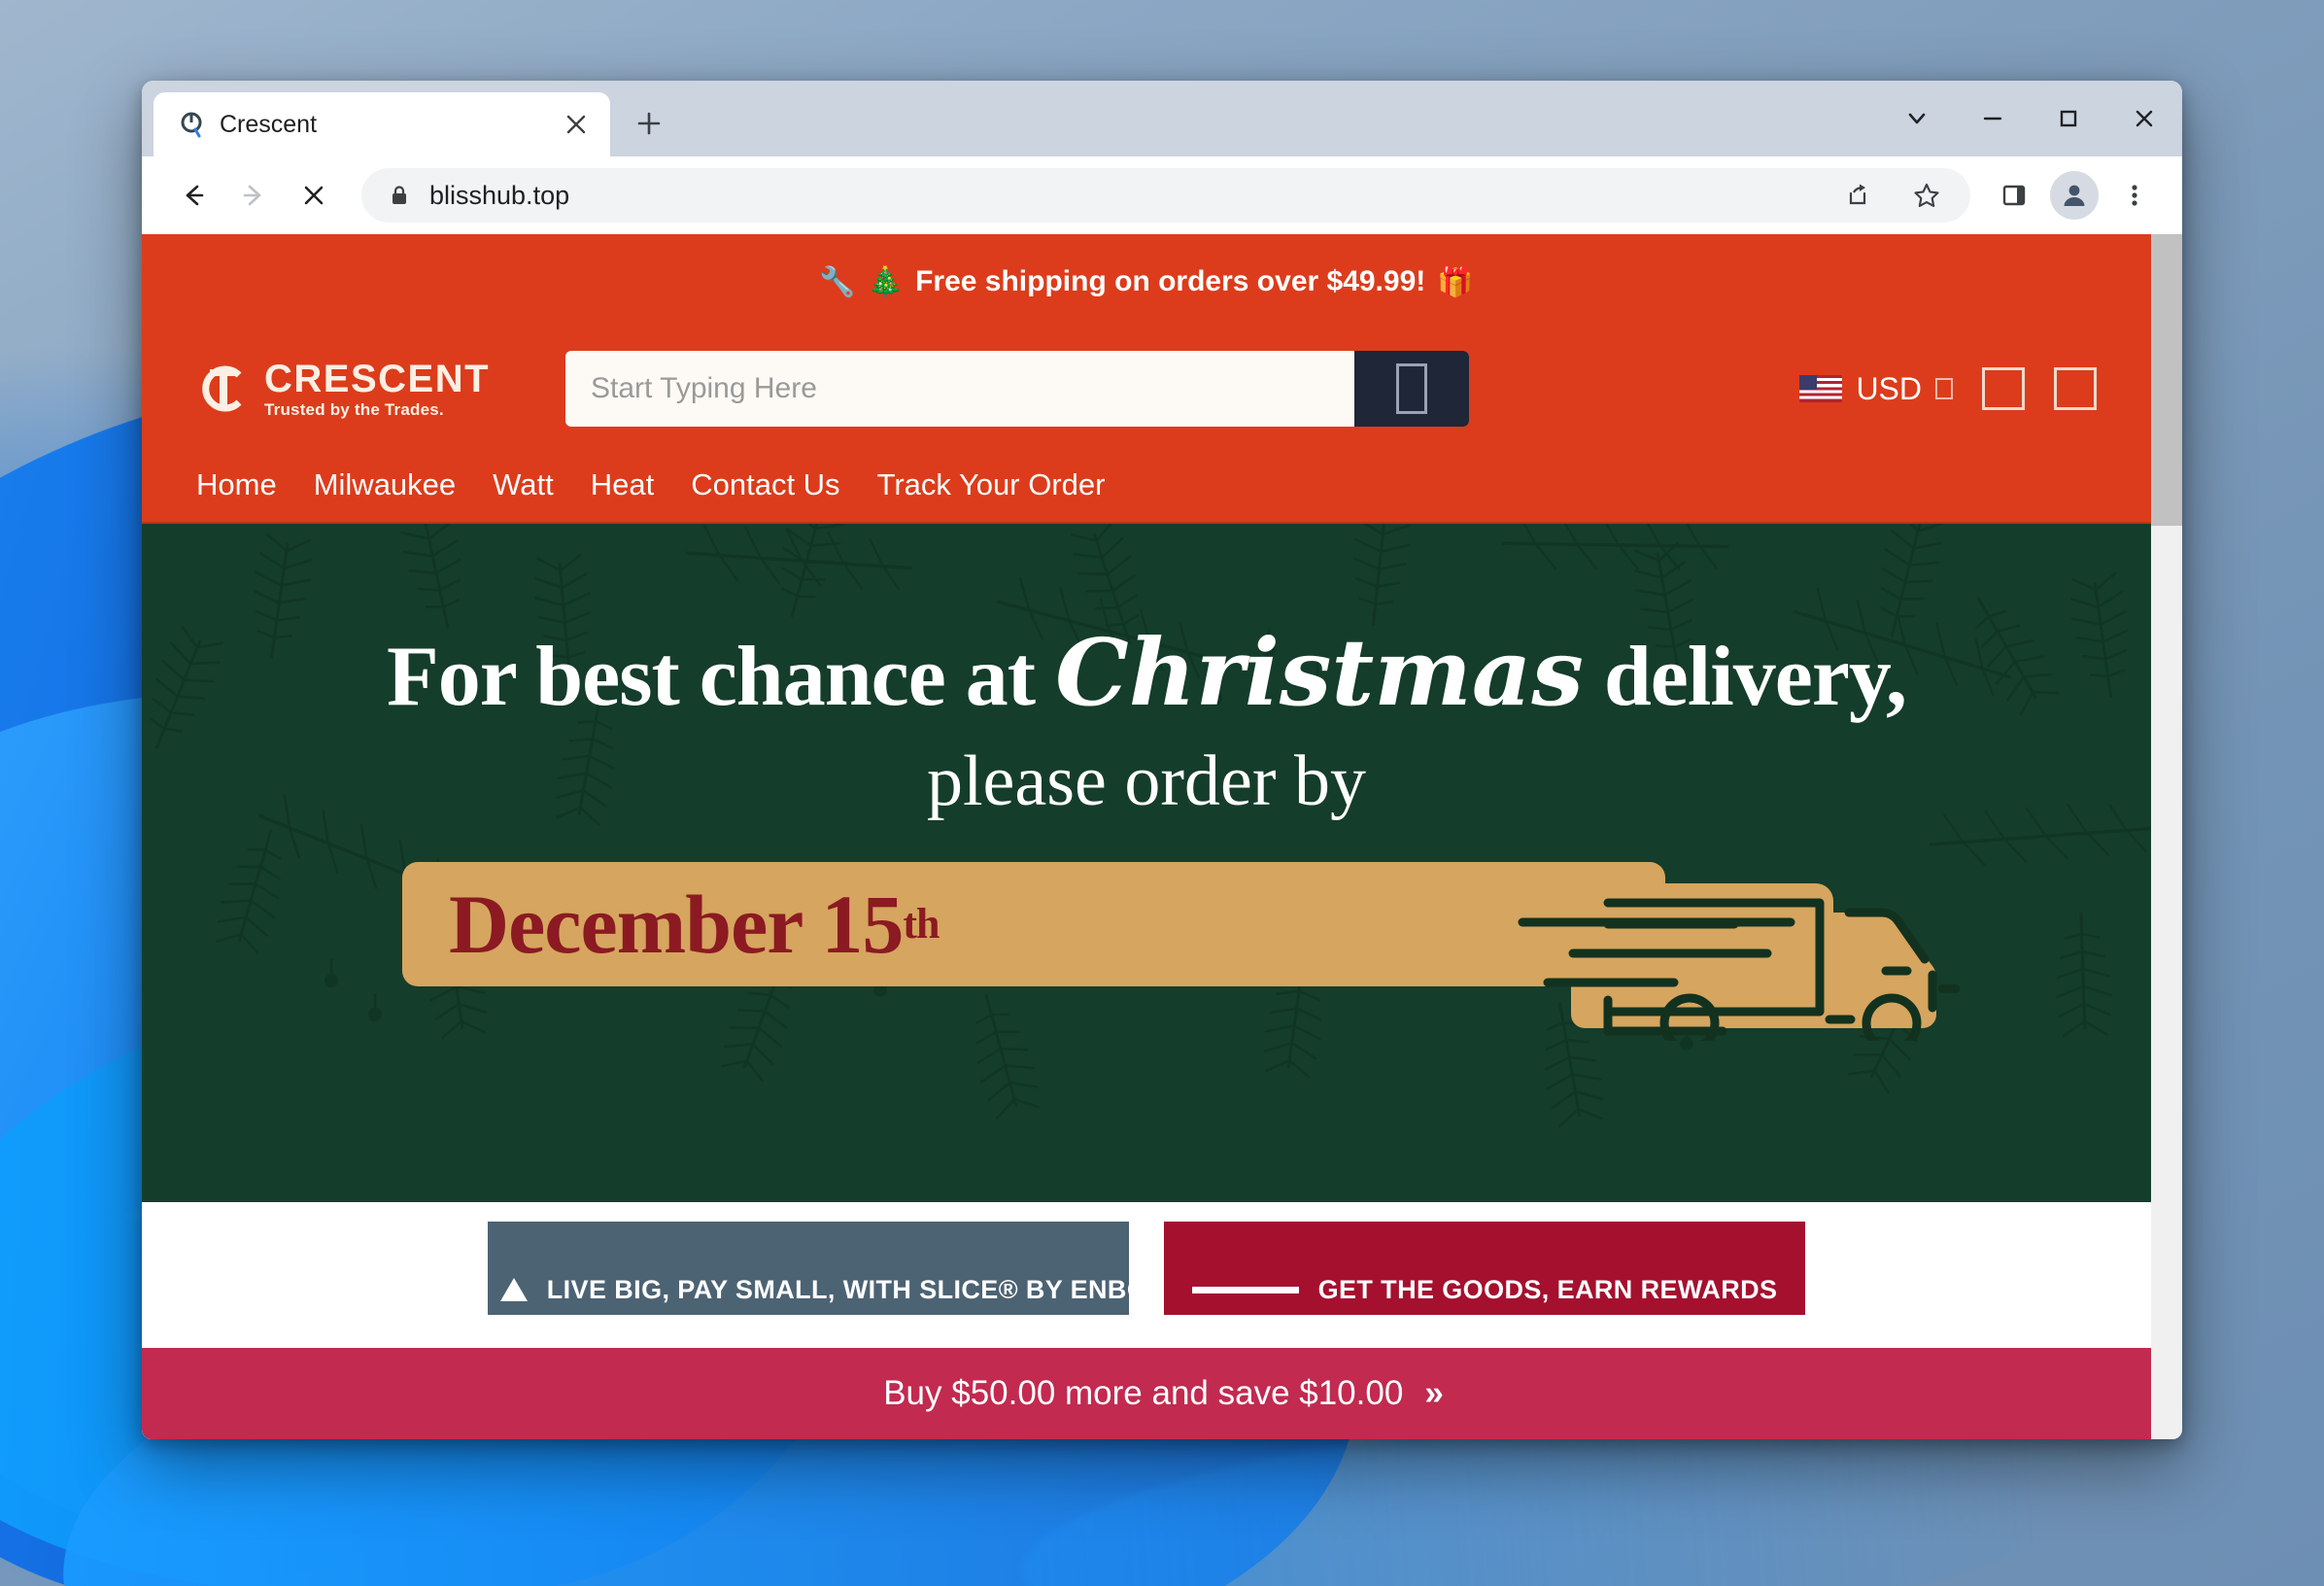  Describe the element at coordinates (2068, 118) in the screenshot. I see `maximize-icon` at that location.